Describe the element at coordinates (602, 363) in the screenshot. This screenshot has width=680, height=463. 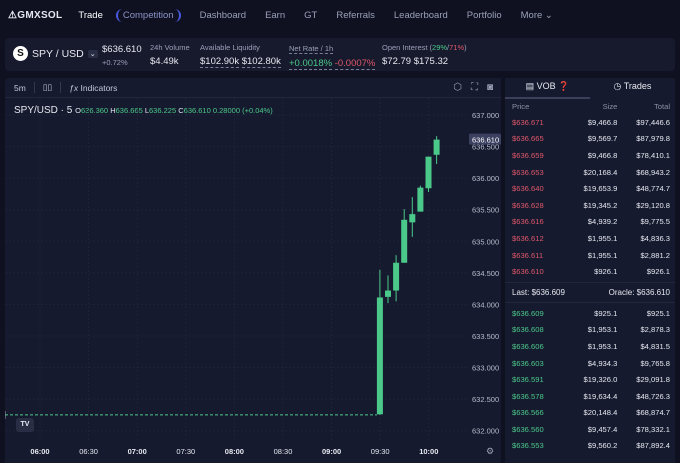
I see `size: $4,934.3` at that location.